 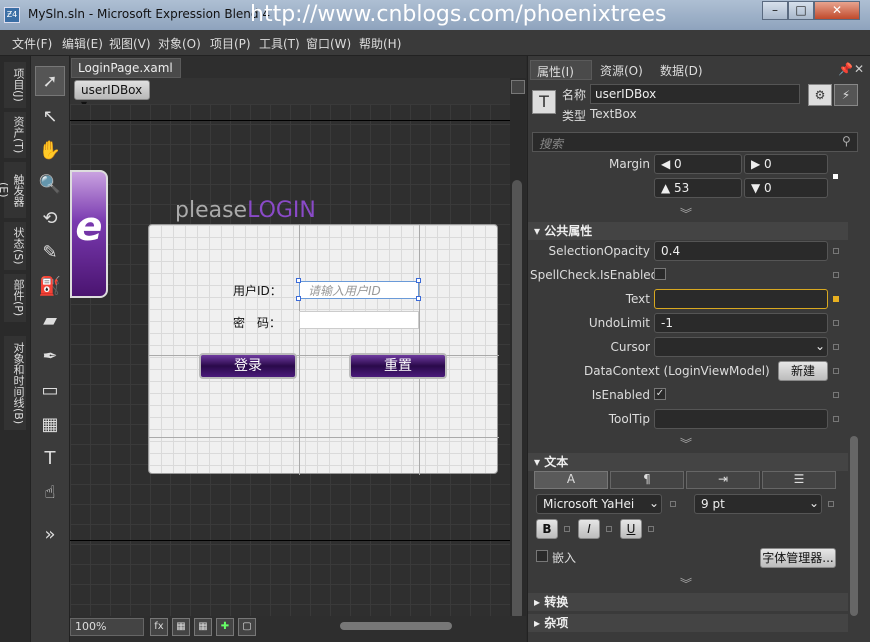 What do you see at coordinates (741, 419) in the screenshot?
I see `tooltip-field` at bounding box center [741, 419].